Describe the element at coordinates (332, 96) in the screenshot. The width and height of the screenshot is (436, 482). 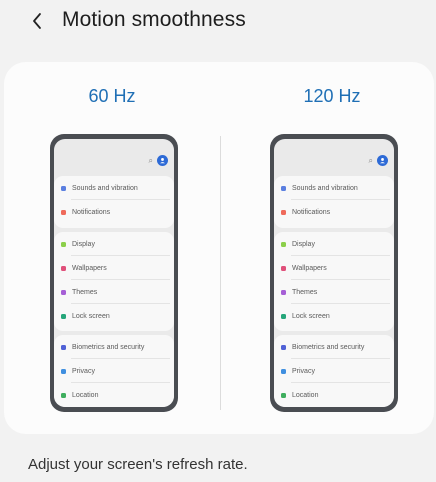
I see `option-label-120hz: 120 Hz` at that location.